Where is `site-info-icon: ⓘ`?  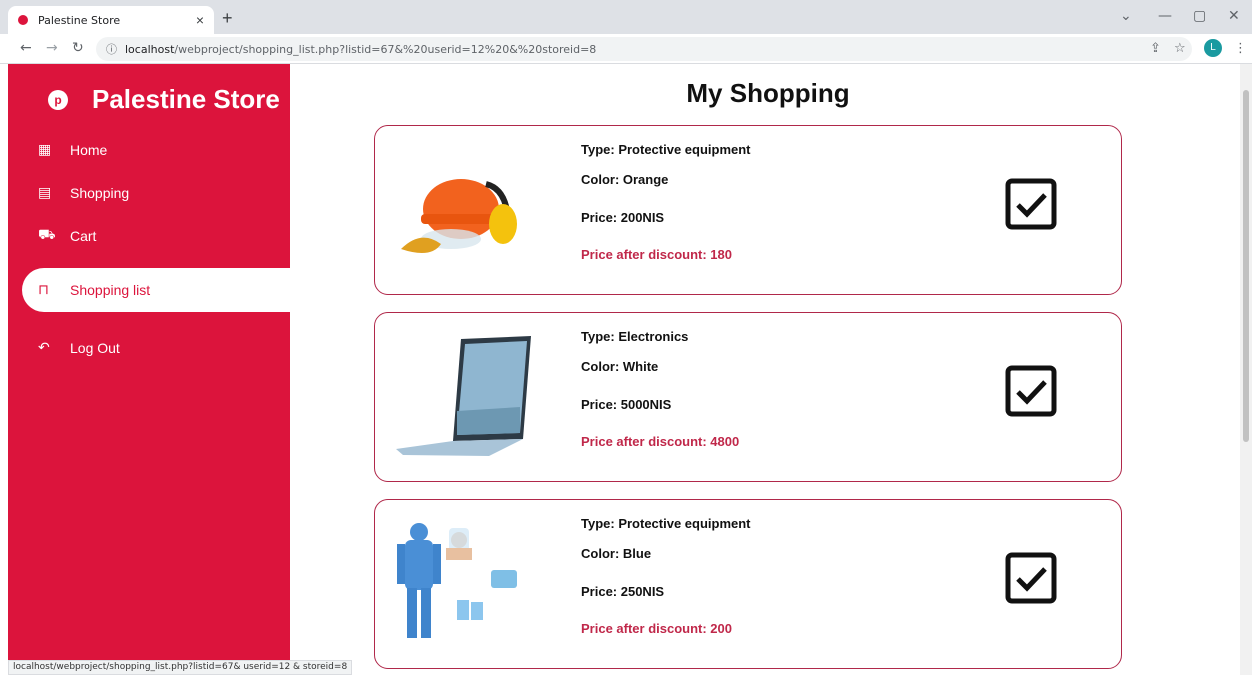
site-info-icon: ⓘ is located at coordinates (111, 49).